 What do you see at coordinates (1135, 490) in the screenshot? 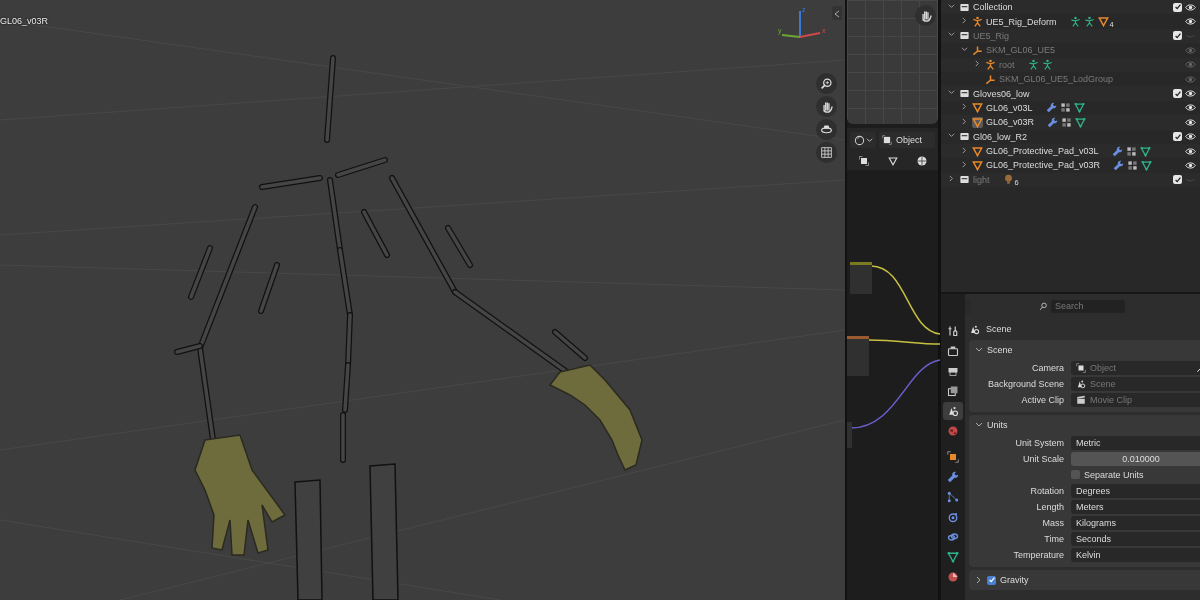
I see `dropdown: Degrees` at bounding box center [1135, 490].